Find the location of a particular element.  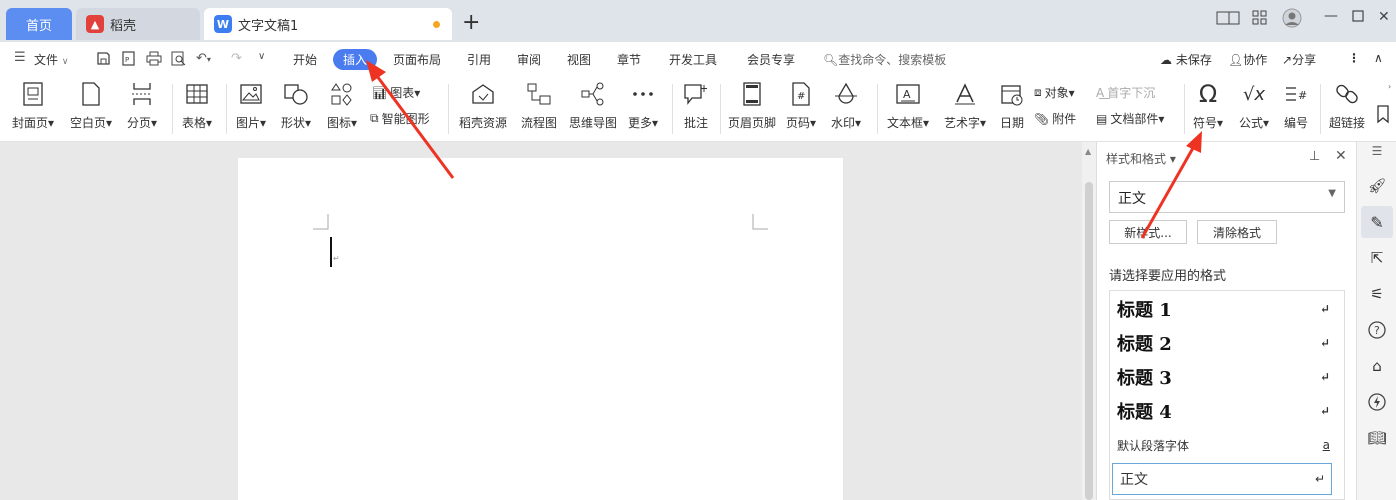

menu-tab-member: 会员专享 is located at coordinates (771, 59).